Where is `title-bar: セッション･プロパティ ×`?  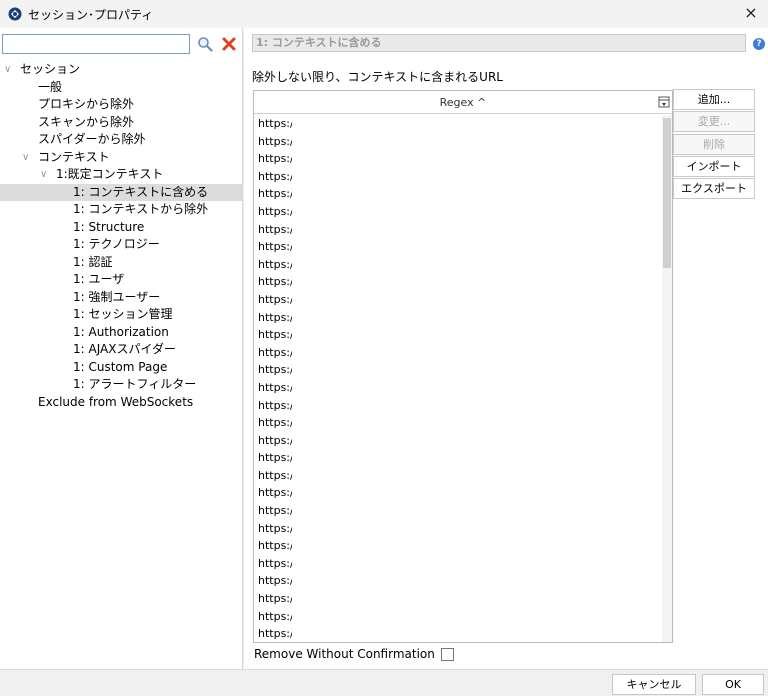
title-bar: セッション･プロパティ × is located at coordinates (384, 14).